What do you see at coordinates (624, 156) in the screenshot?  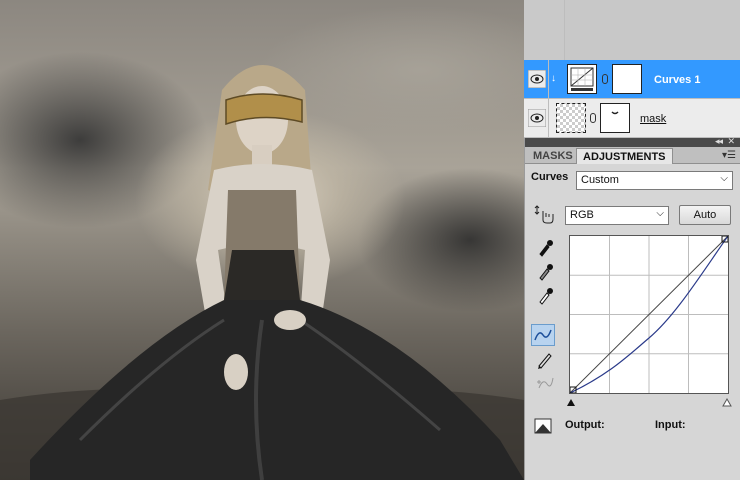 I see `tab-adjustments: ADJUSTMENTS` at bounding box center [624, 156].